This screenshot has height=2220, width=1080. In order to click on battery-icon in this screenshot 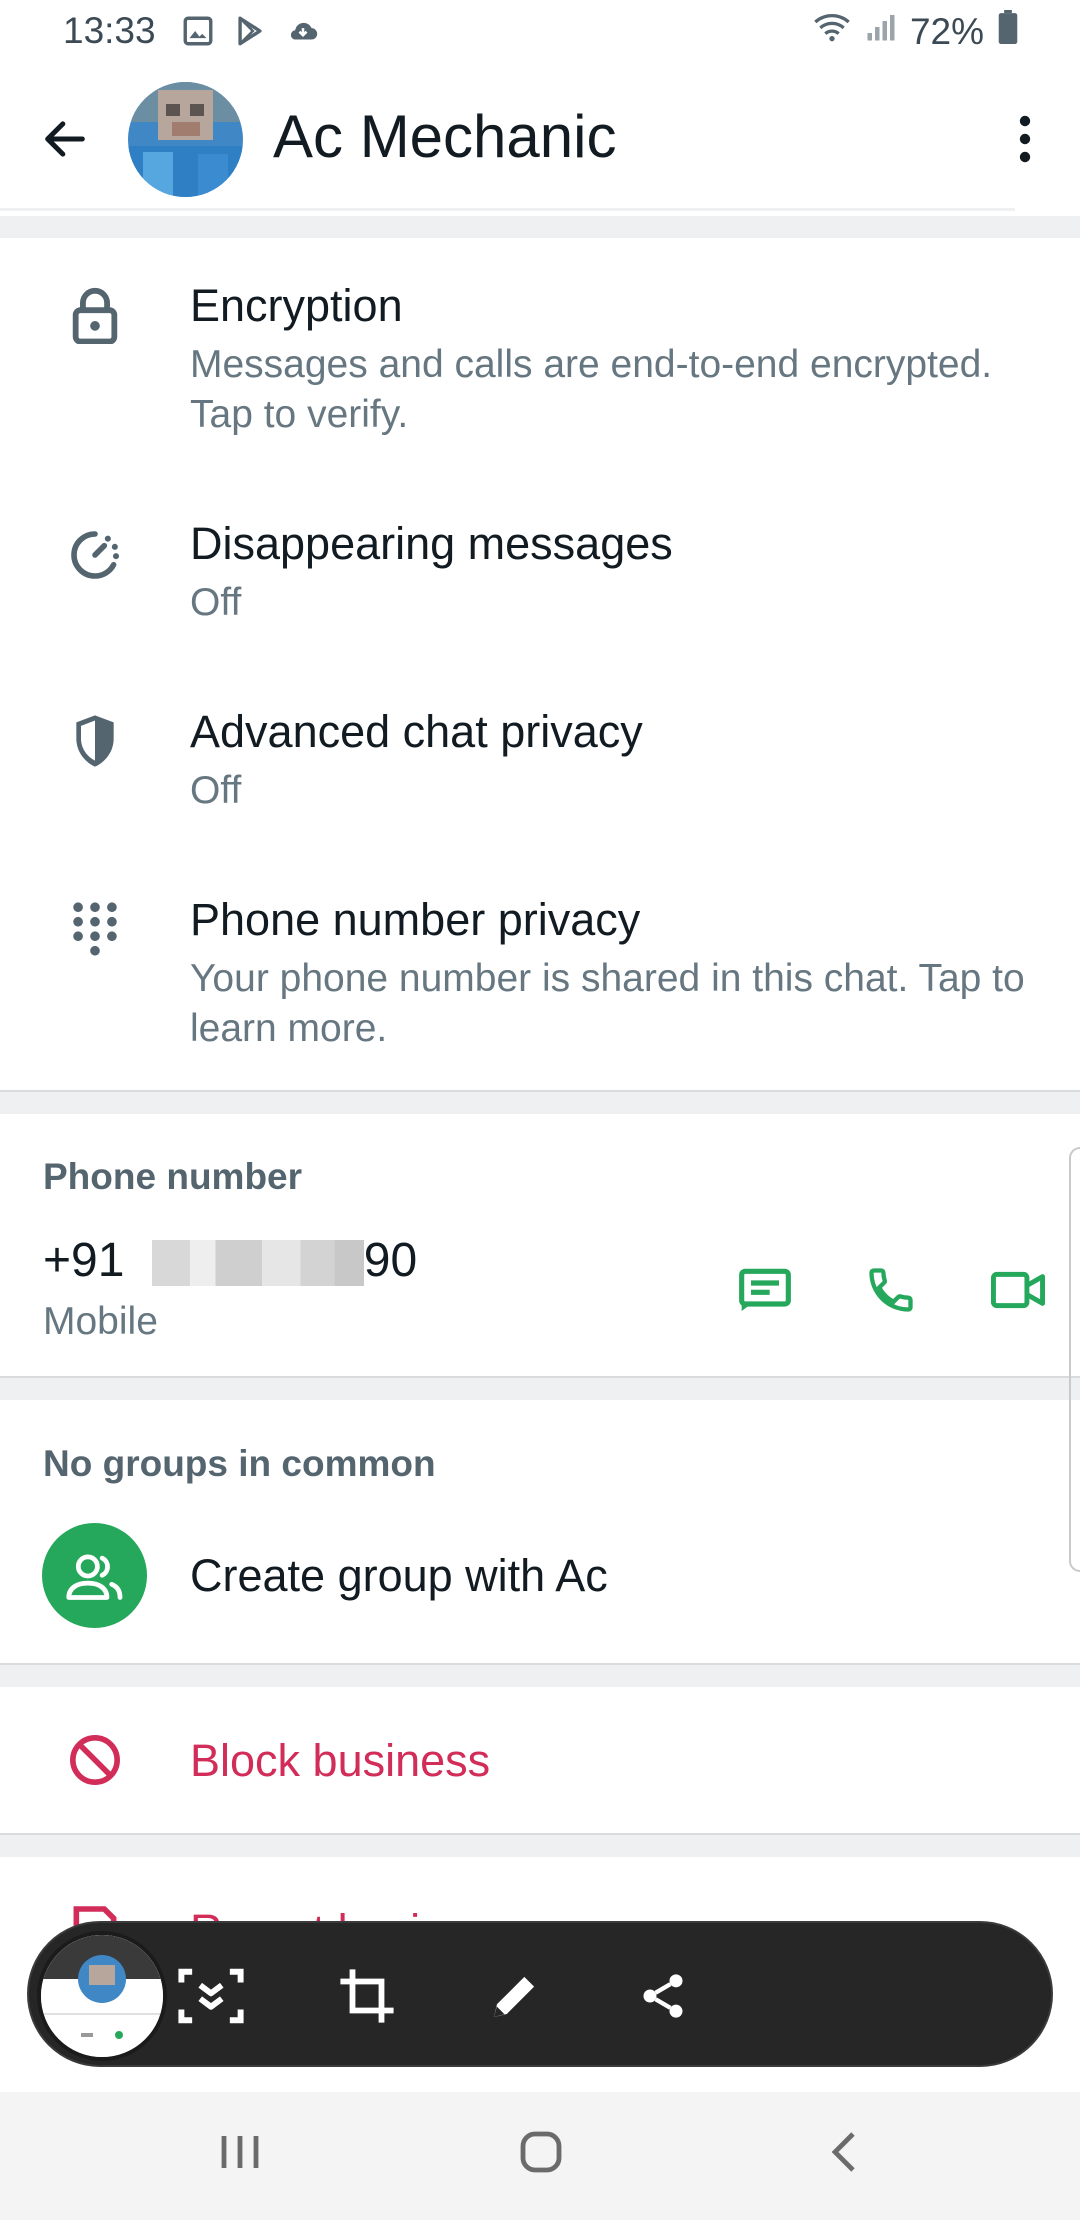, I will do `click(1008, 31)`.